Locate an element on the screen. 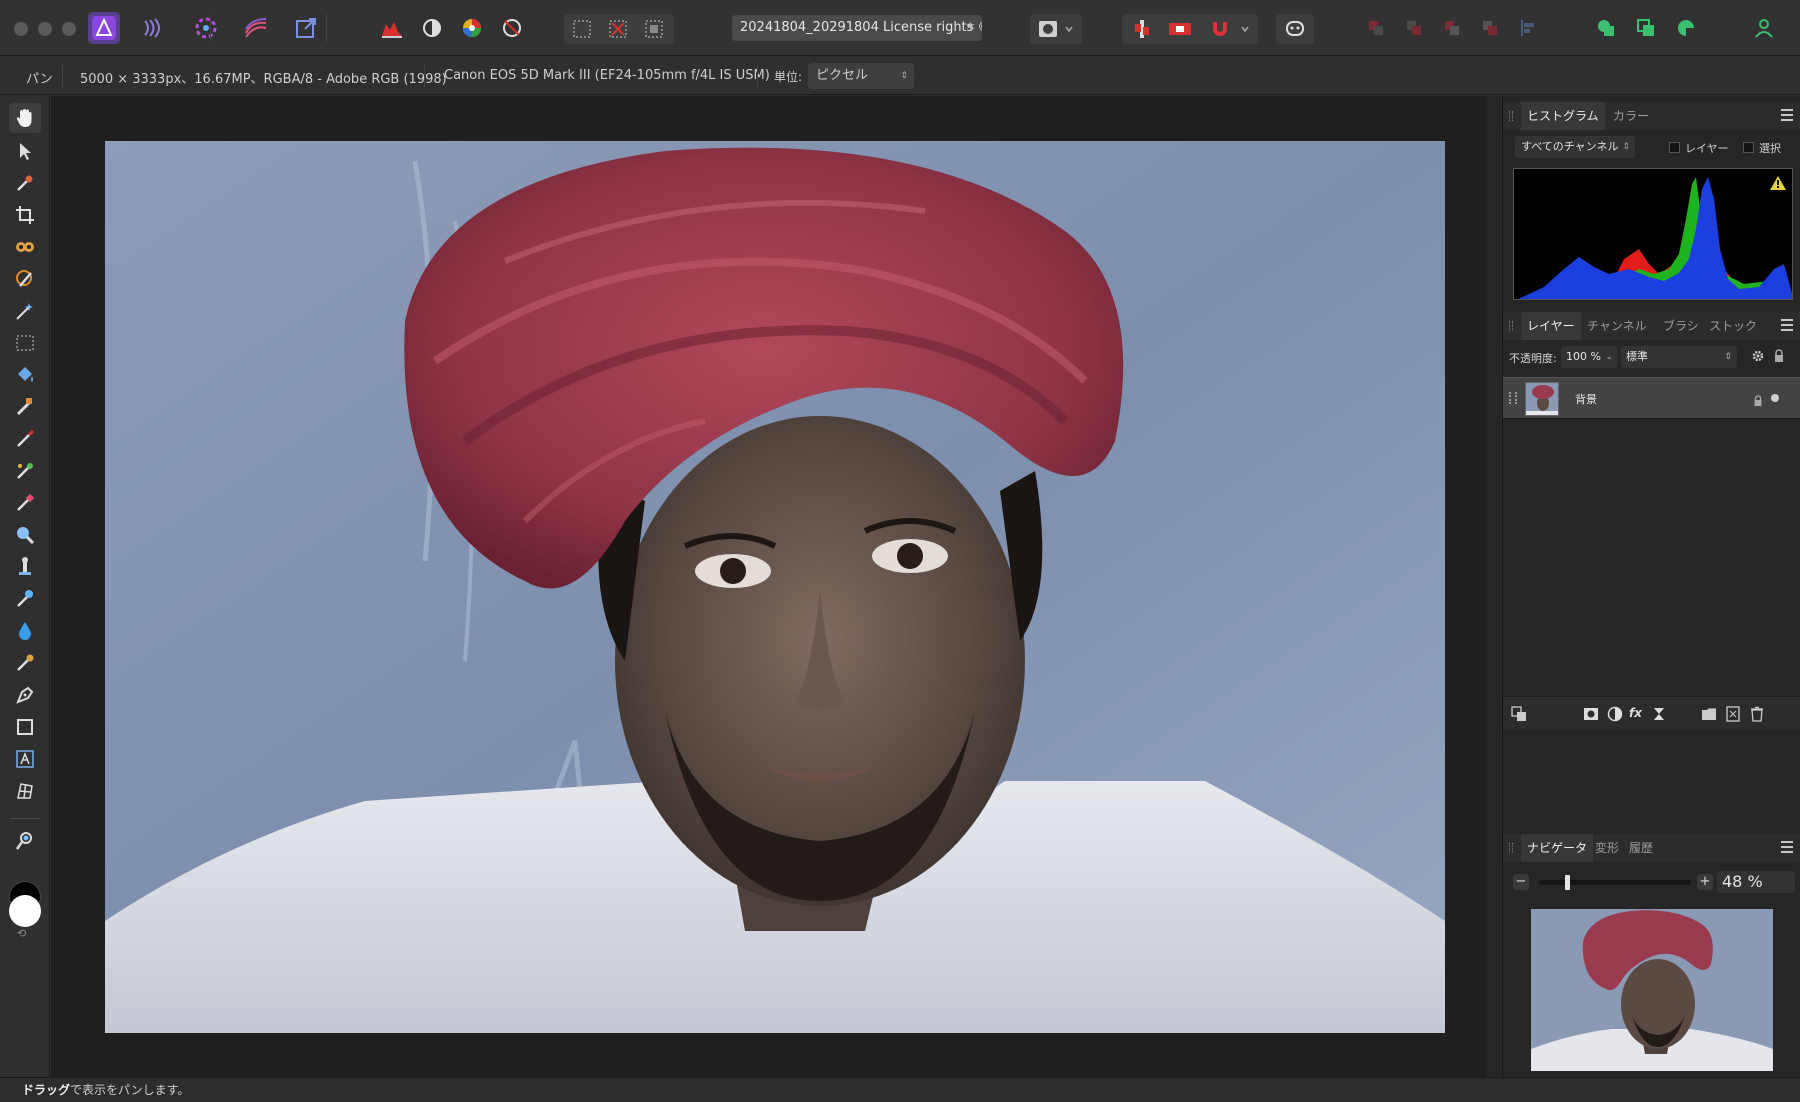 The image size is (1800, 1102). mesh-warp-tool-icon is located at coordinates (25, 791).